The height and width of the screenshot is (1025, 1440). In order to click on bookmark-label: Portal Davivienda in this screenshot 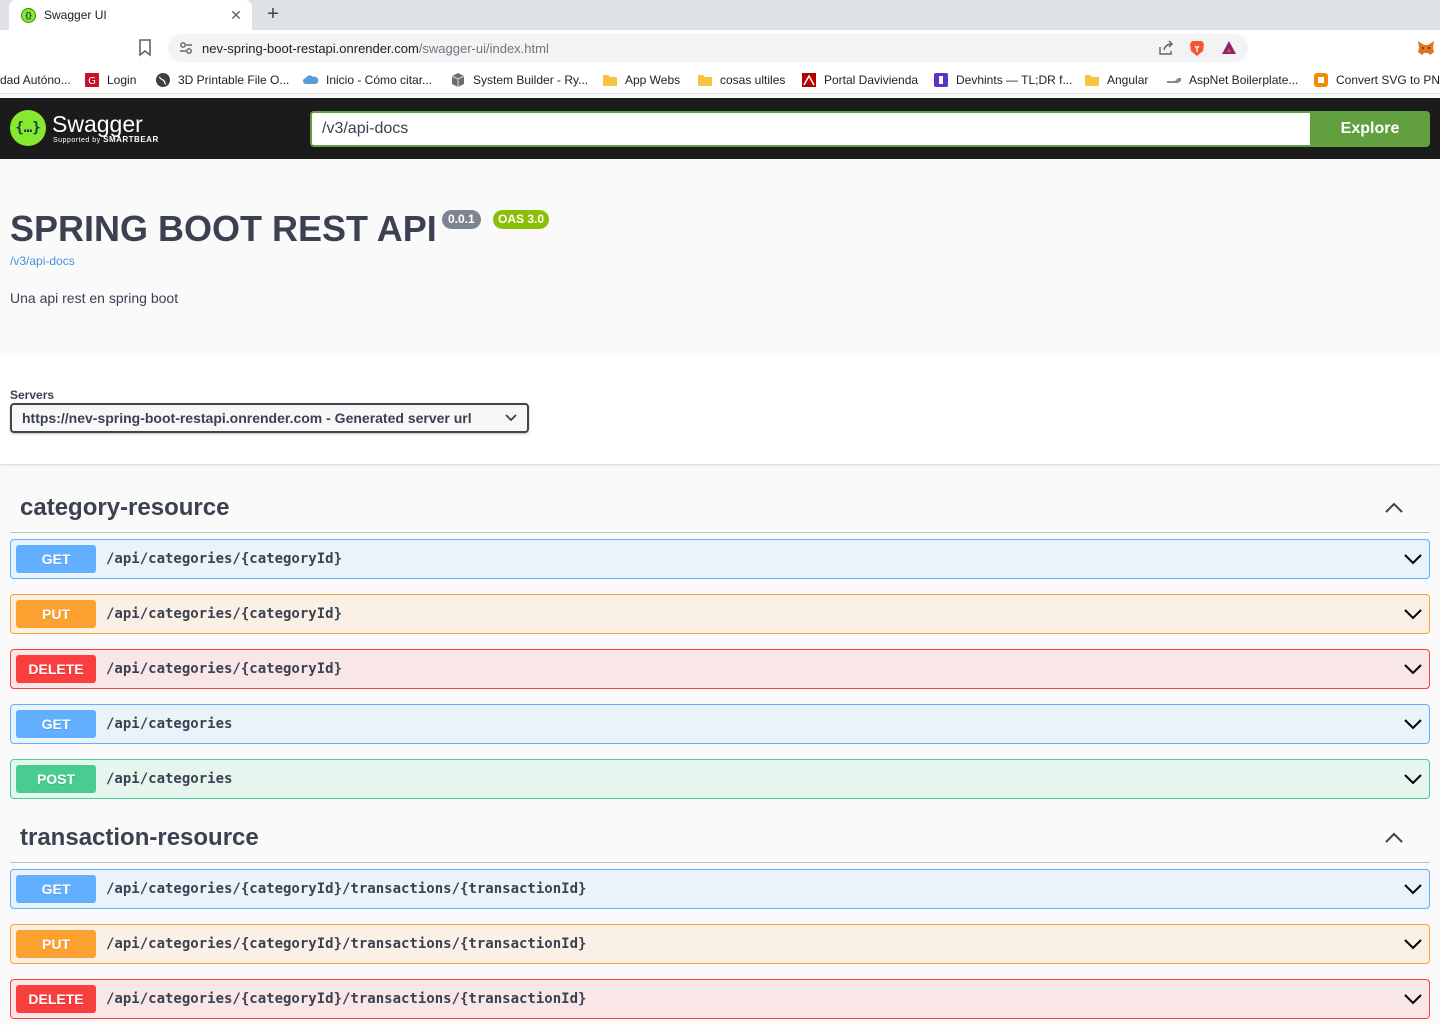, I will do `click(871, 80)`.